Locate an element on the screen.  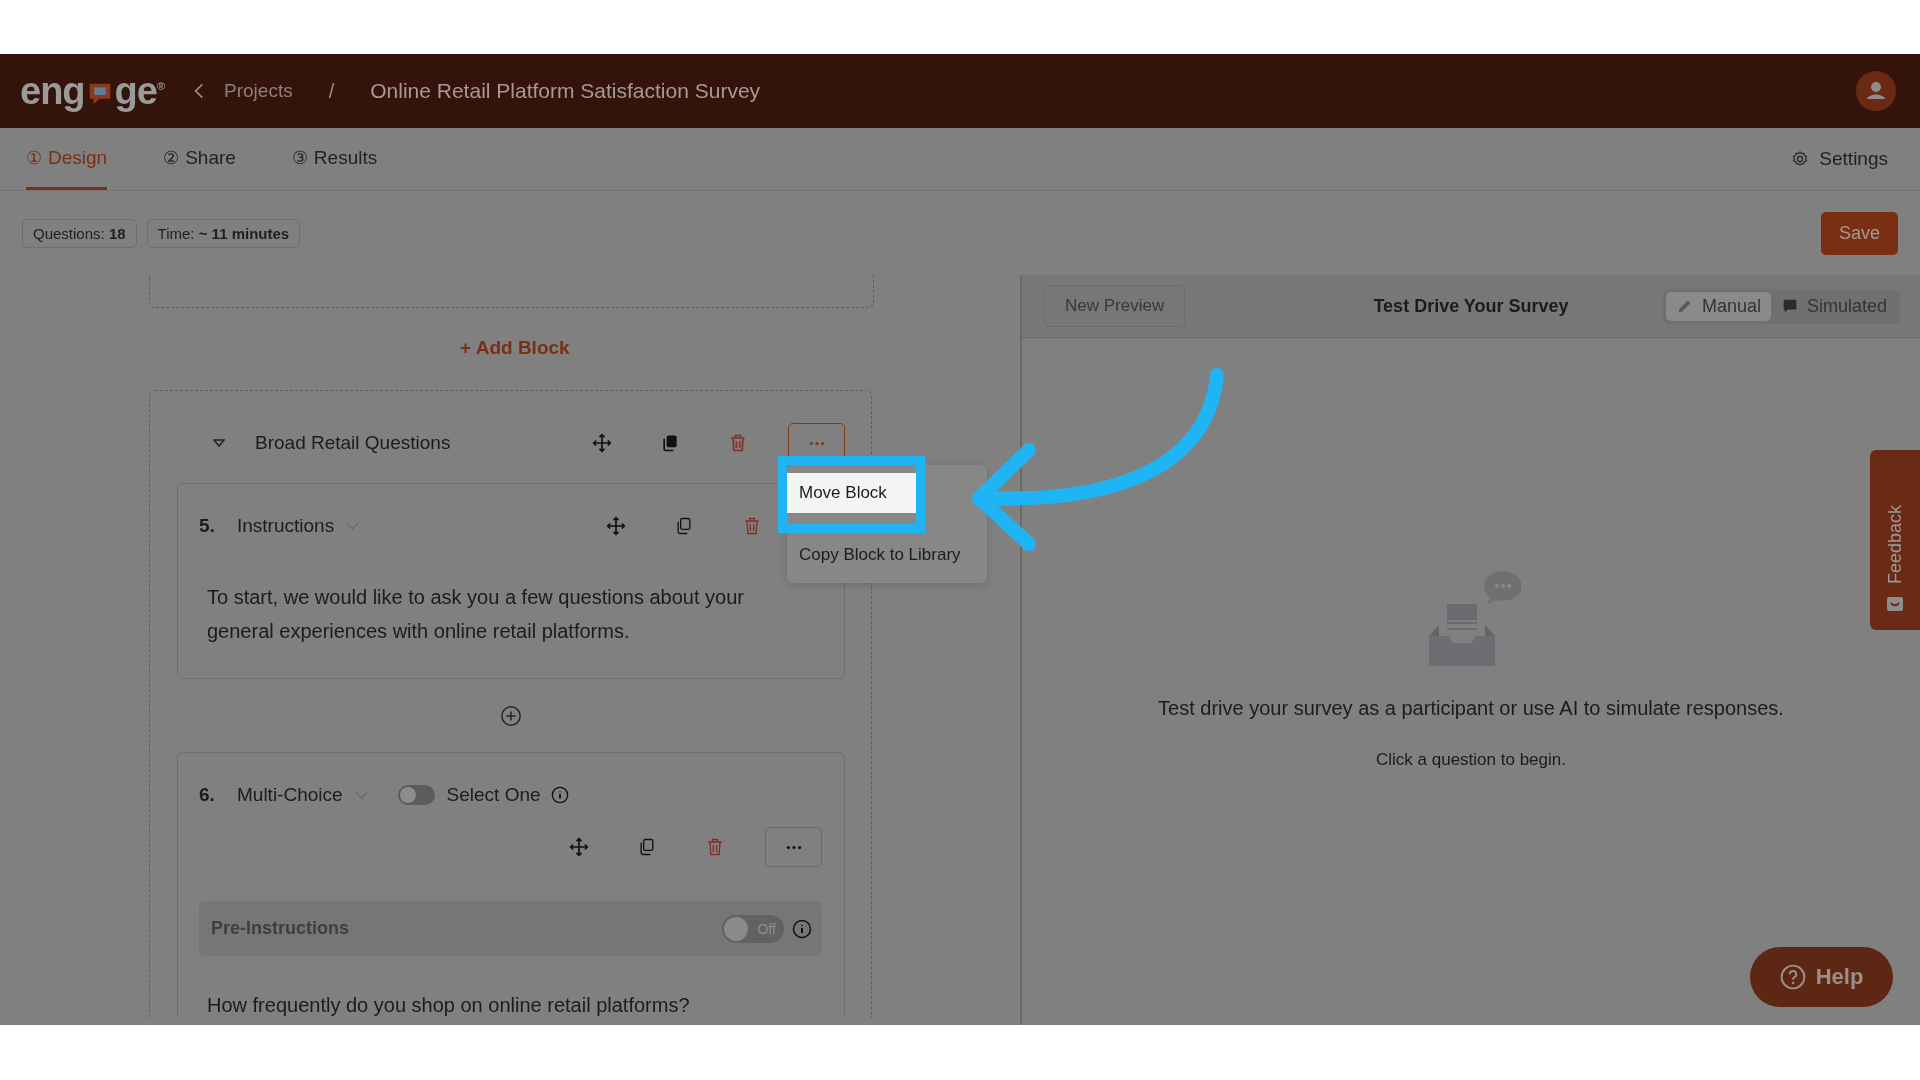
step-tab: ② Share is located at coordinates (199, 159).